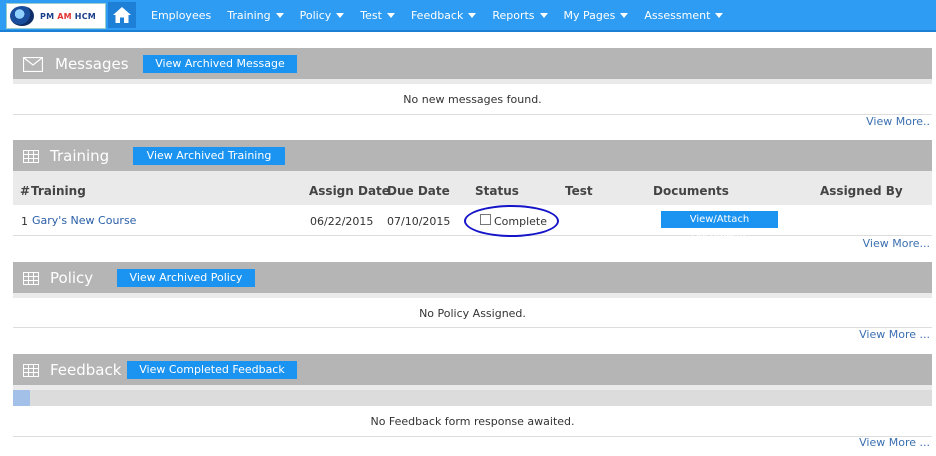  Describe the element at coordinates (212, 370) in the screenshot. I see `view-completed-feedback-button: View Completed Feedback` at that location.